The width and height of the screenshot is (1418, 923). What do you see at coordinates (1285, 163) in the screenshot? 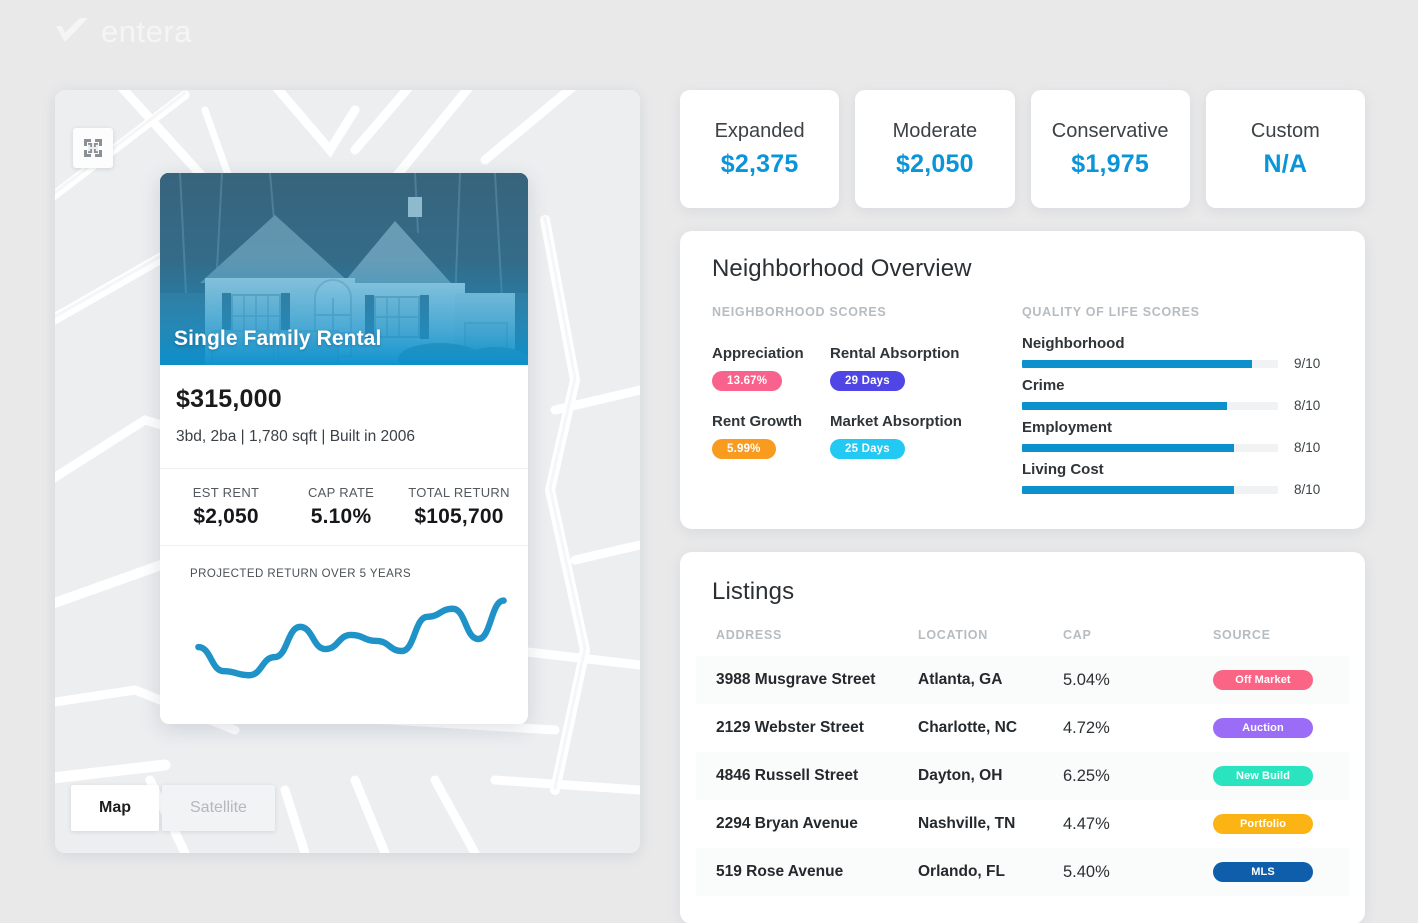
I see `tile-value: N/A` at bounding box center [1285, 163].